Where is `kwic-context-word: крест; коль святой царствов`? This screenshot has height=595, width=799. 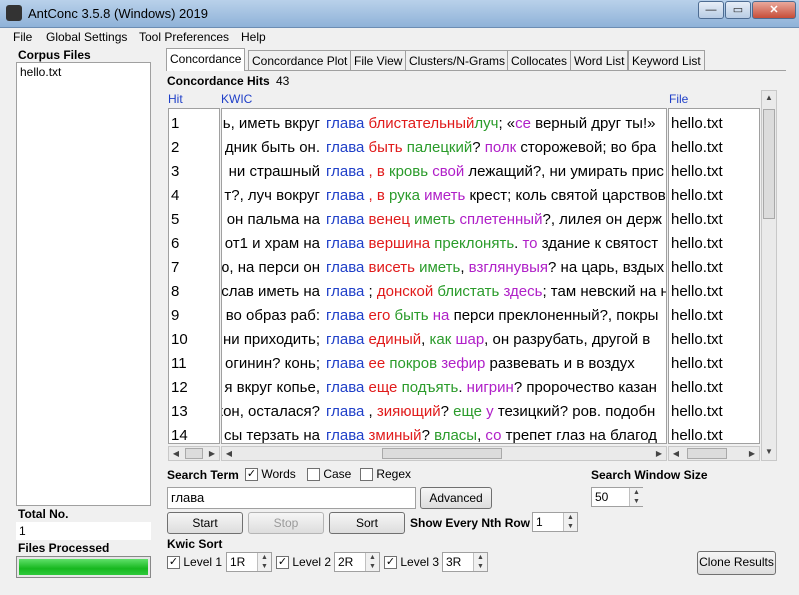
kwic-context-word: крест; коль святой царствов is located at coordinates (565, 195).